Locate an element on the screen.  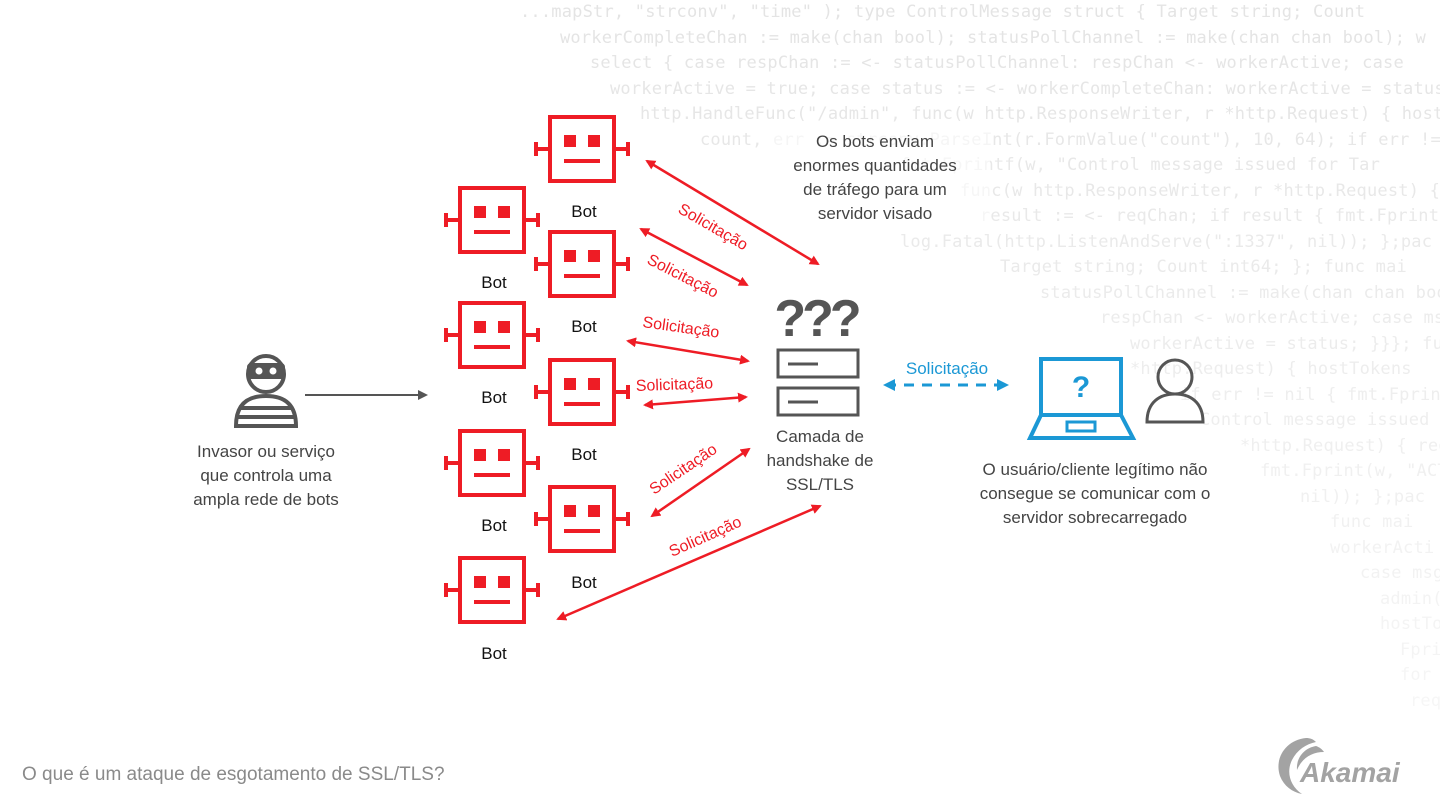
bots-note-line: de tráfego para um is located at coordinates (875, 189).